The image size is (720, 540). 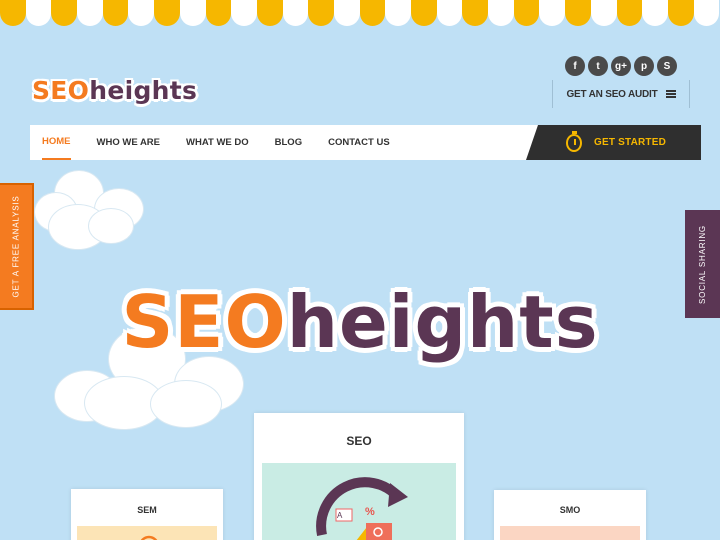 What do you see at coordinates (340, 515) in the screenshot?
I see `svg-text: A` at bounding box center [340, 515].